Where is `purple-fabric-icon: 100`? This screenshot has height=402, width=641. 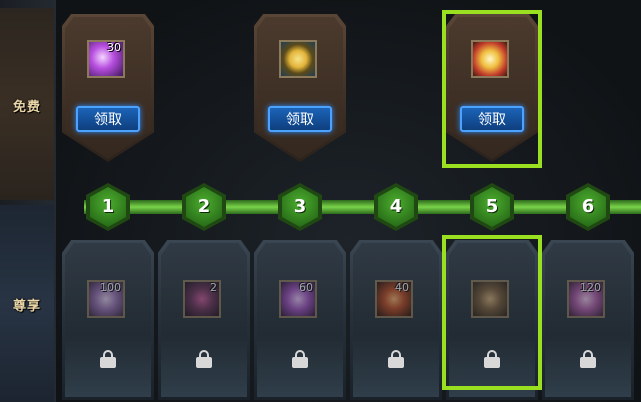
purple-fabric-icon: 100 is located at coordinates (106, 299).